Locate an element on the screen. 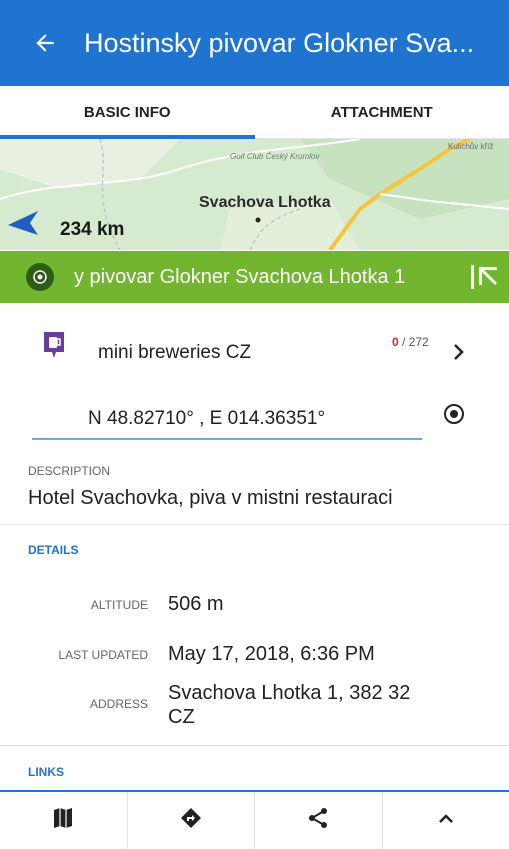 The height and width of the screenshot is (849, 509). address-line-2: CZ is located at coordinates (181, 717).